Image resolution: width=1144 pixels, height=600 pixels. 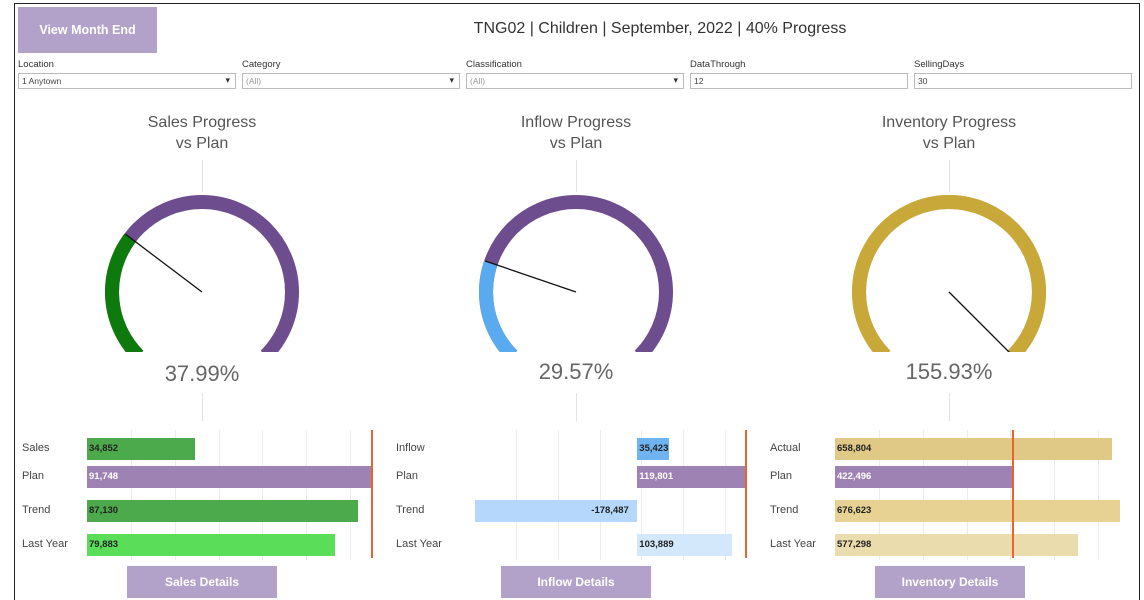 I want to click on sales-gauge-track, so click(x=202, y=273).